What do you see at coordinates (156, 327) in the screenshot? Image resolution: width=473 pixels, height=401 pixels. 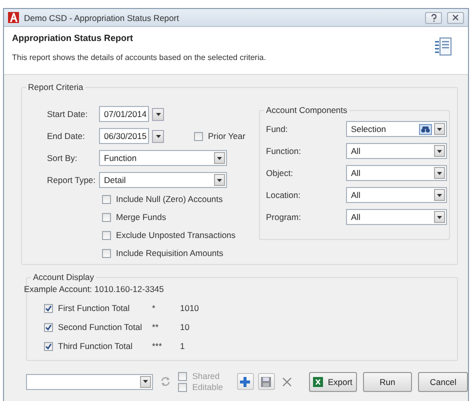 I see `level-marker: **` at bounding box center [156, 327].